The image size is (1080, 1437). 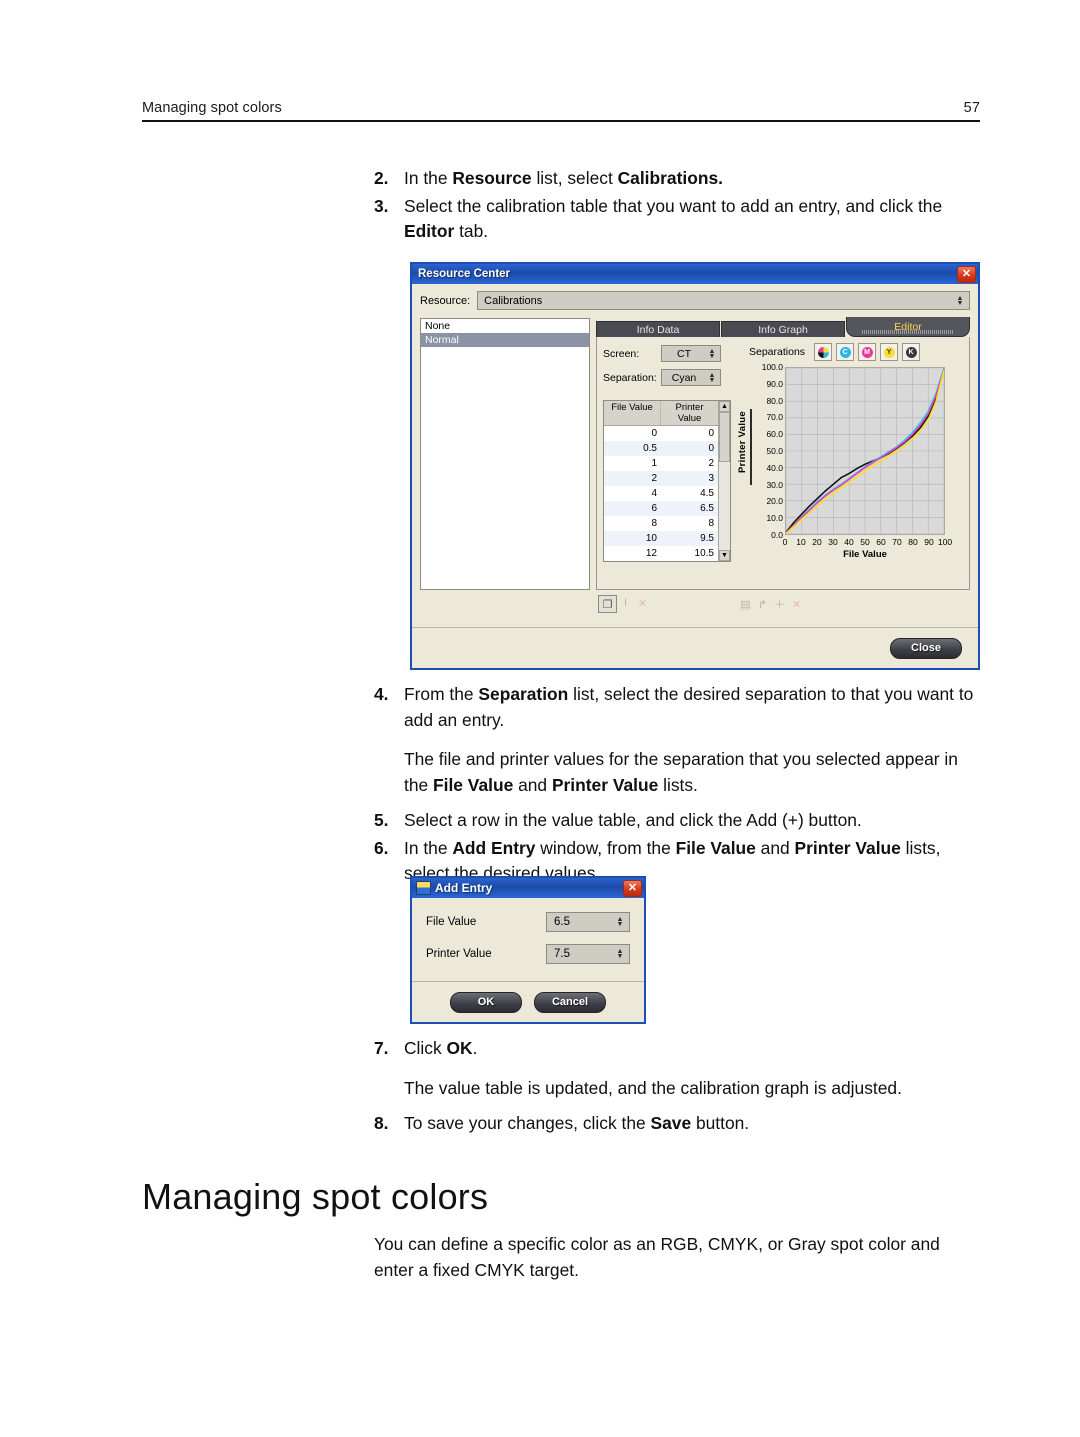 What do you see at coordinates (562, 954) in the screenshot?
I see `printer-value-input: 7.5` at bounding box center [562, 954].